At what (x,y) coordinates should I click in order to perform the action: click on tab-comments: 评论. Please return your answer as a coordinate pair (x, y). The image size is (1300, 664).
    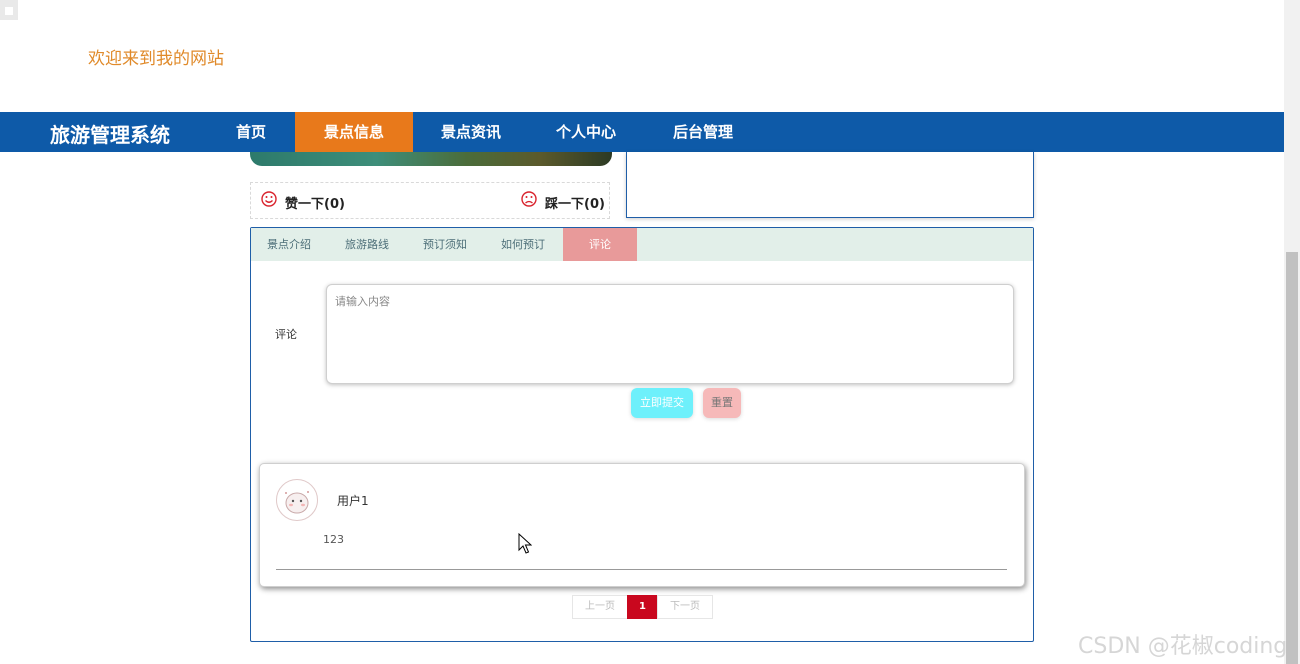
    Looking at the image, I should click on (600, 244).